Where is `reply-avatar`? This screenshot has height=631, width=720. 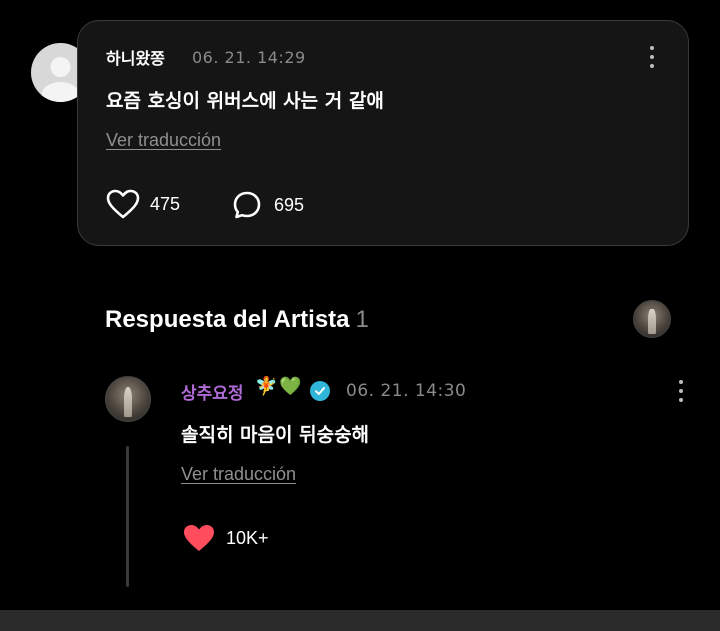 reply-avatar is located at coordinates (128, 399).